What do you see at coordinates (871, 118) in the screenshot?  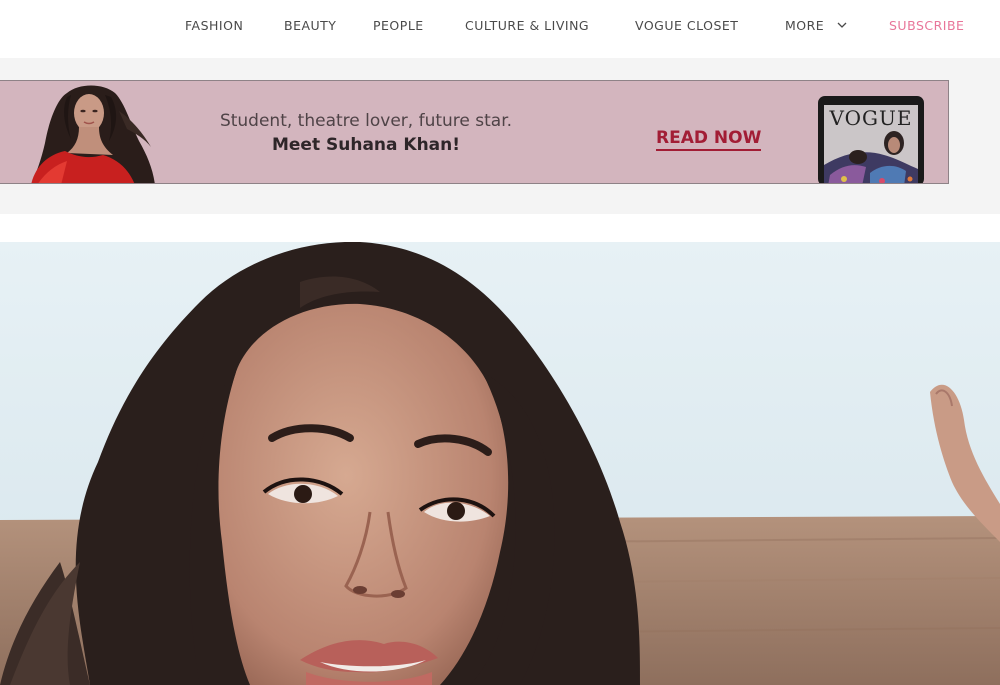 I see `magazine-title: VOGUE` at bounding box center [871, 118].